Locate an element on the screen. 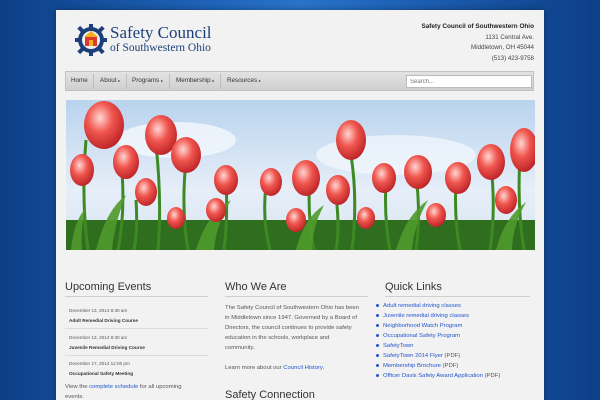  quick-link: Occupational Safety Program is located at coordinates (421, 336).